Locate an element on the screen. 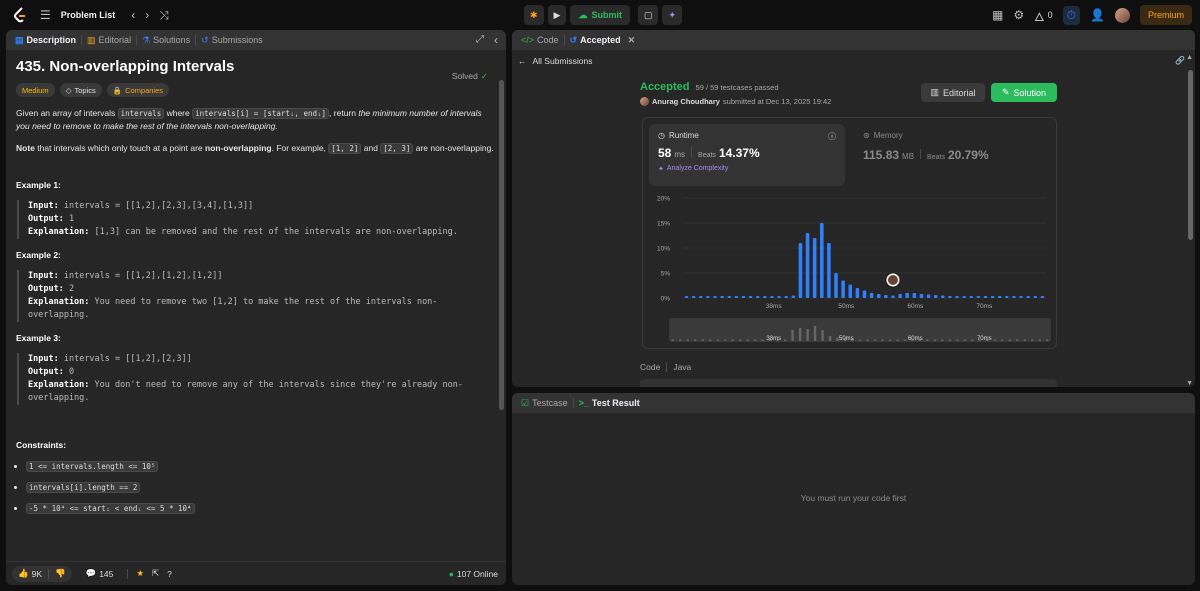 The image size is (1200, 591). settings-icon: ⚙ is located at coordinates (1018, 15).